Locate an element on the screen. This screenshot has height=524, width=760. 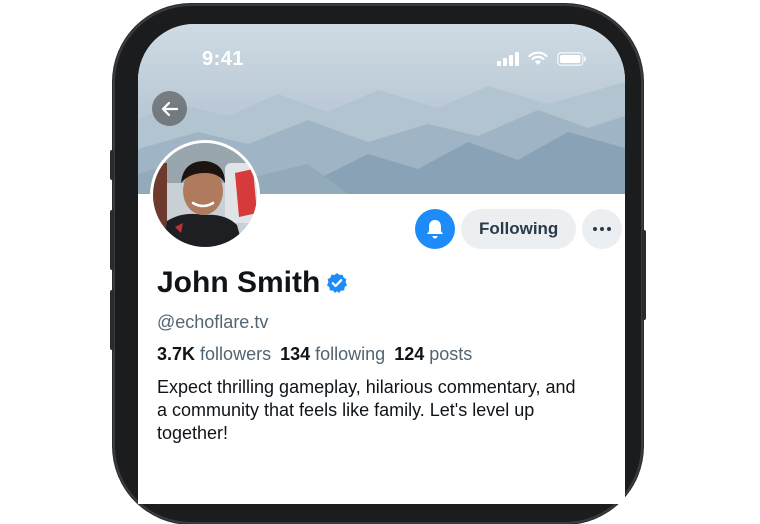
status-time: 9:41 is located at coordinates (223, 59).